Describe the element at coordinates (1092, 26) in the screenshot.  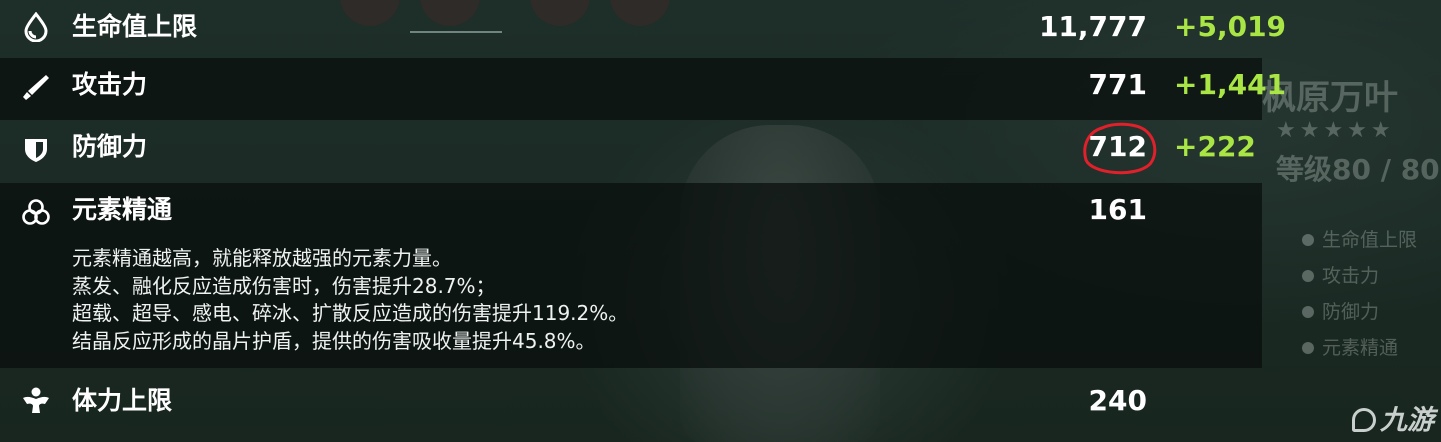
I see `stat-value: 11,777` at that location.